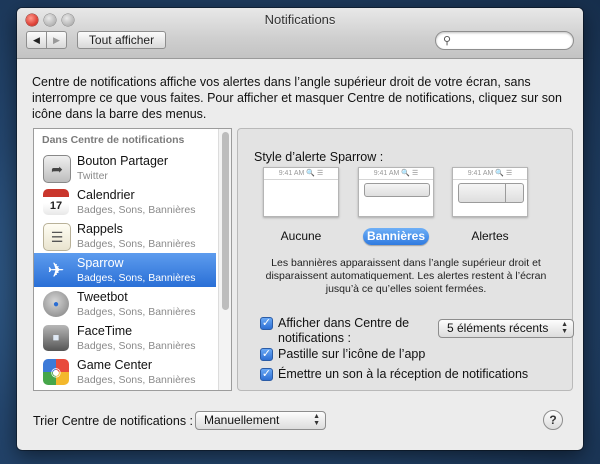 Image resolution: width=600 pixels, height=464 pixels. What do you see at coordinates (512, 40) in the screenshot?
I see `search-input` at bounding box center [512, 40].